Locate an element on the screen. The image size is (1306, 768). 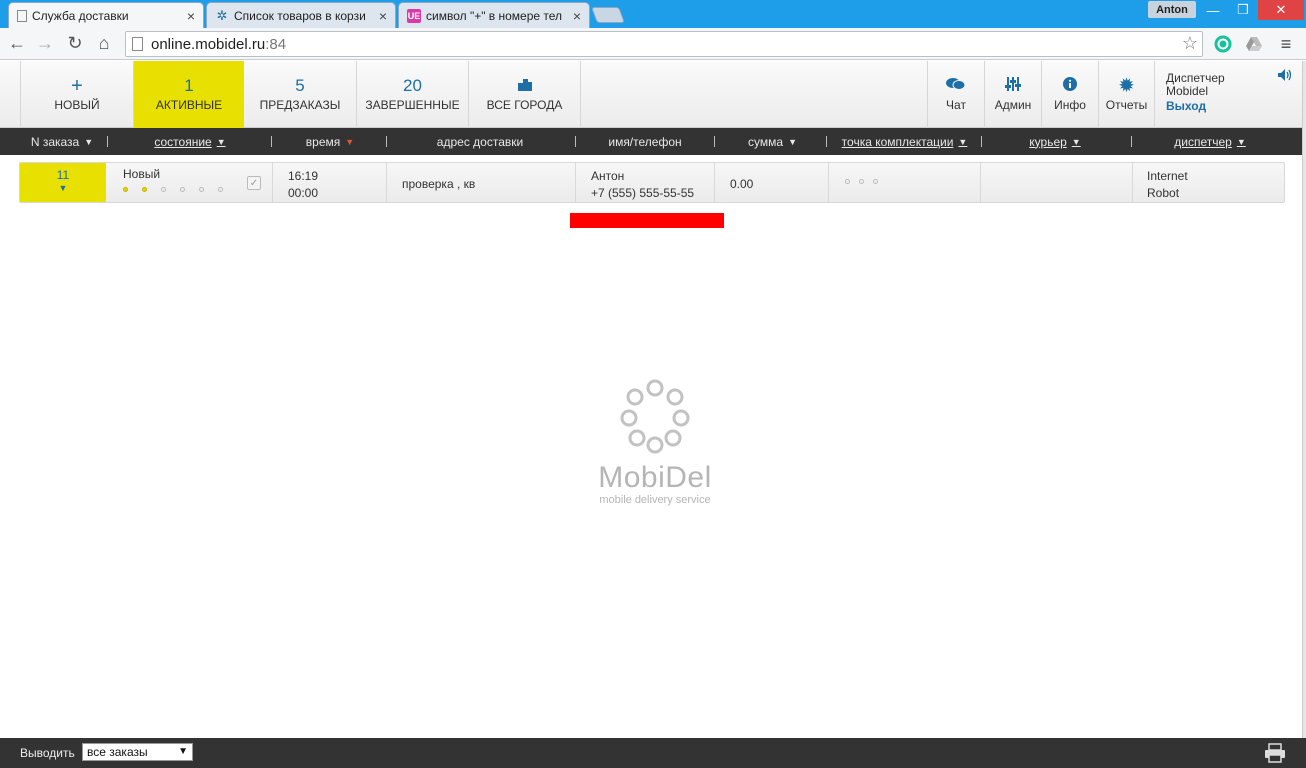
browser-toolbar: ← → ↻ ⌂ online.mobidel.ru:84 ☆ ≡ is located at coordinates (653, 44).